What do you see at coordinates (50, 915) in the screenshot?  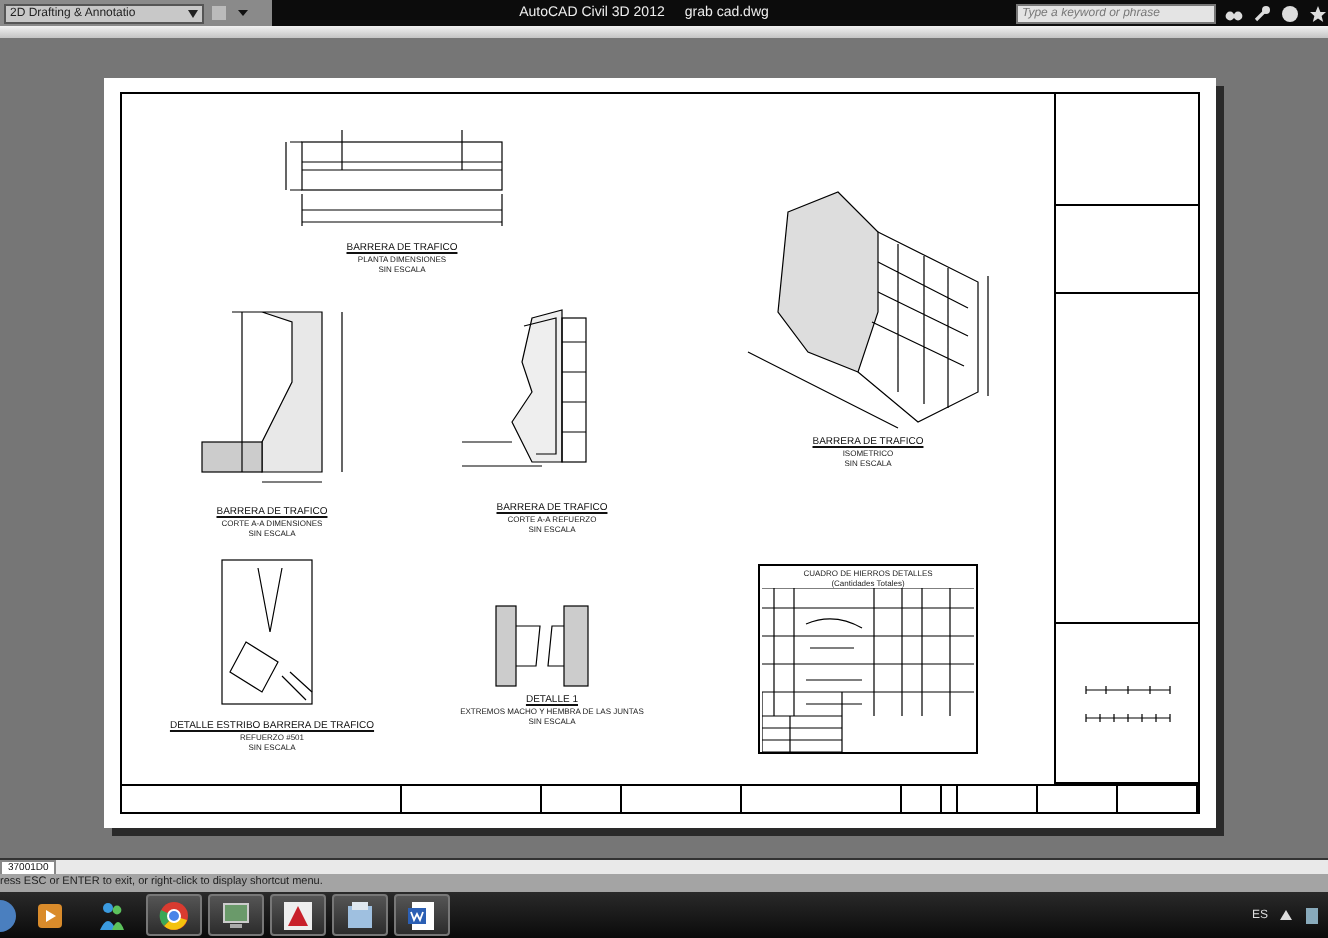 I see `play-icon` at bounding box center [50, 915].